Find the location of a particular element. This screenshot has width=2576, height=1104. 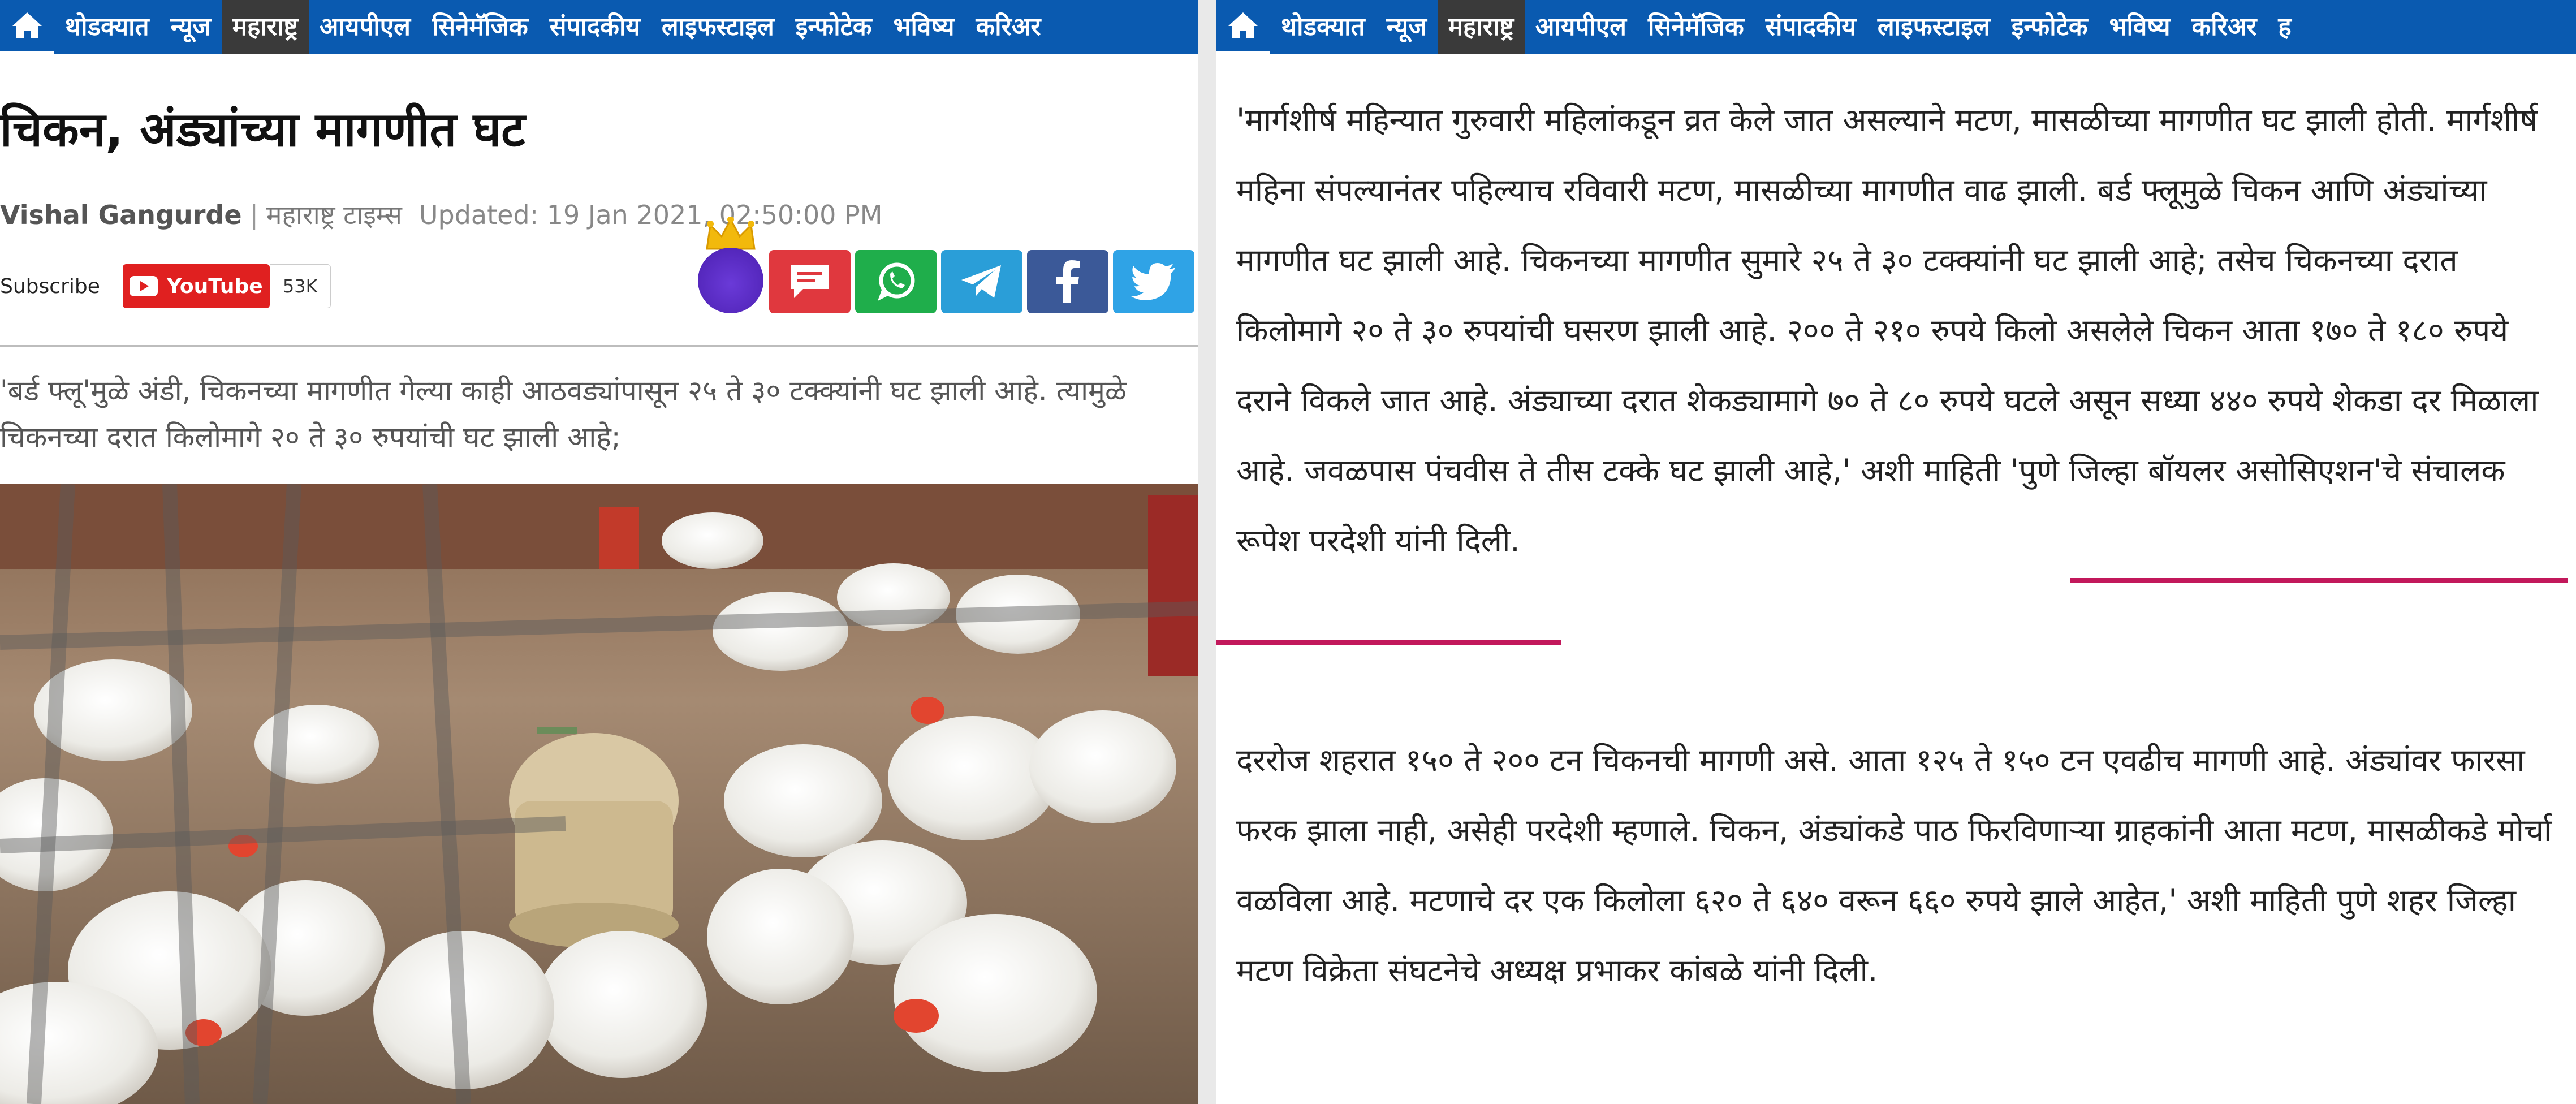

whatsapp-icon is located at coordinates (897, 281).